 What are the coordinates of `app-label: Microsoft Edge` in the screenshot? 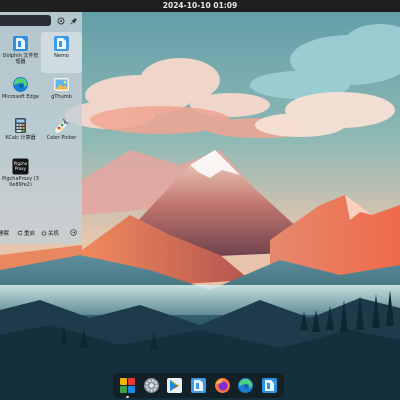 It's located at (20, 97).